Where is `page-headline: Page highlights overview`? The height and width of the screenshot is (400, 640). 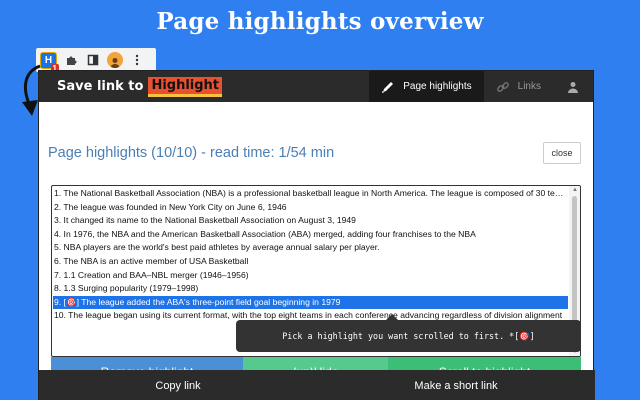
page-headline: Page highlights overview is located at coordinates (320, 21).